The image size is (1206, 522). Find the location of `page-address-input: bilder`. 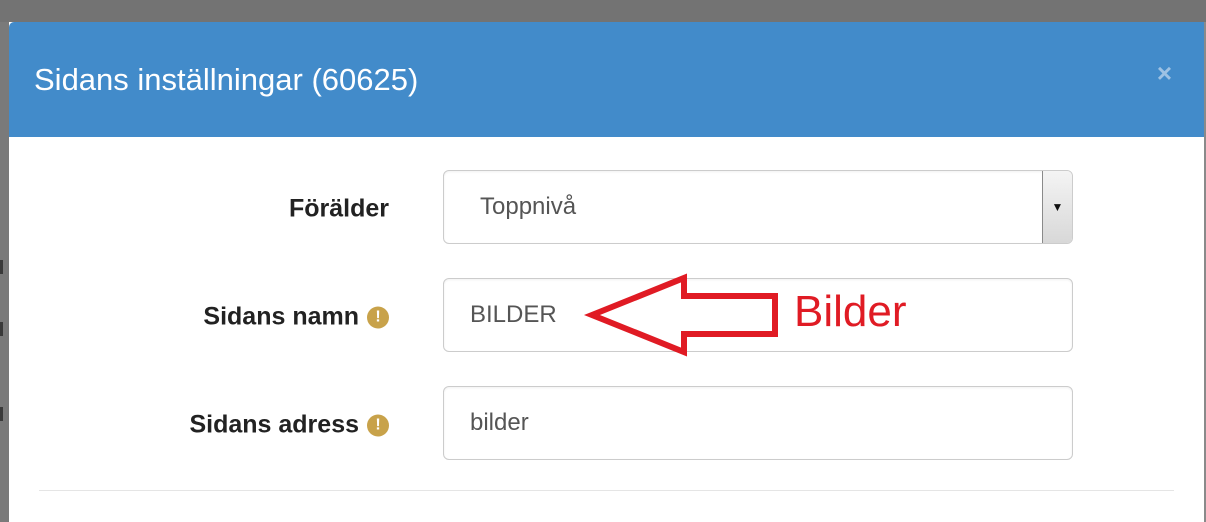

page-address-input: bilder is located at coordinates (758, 423).